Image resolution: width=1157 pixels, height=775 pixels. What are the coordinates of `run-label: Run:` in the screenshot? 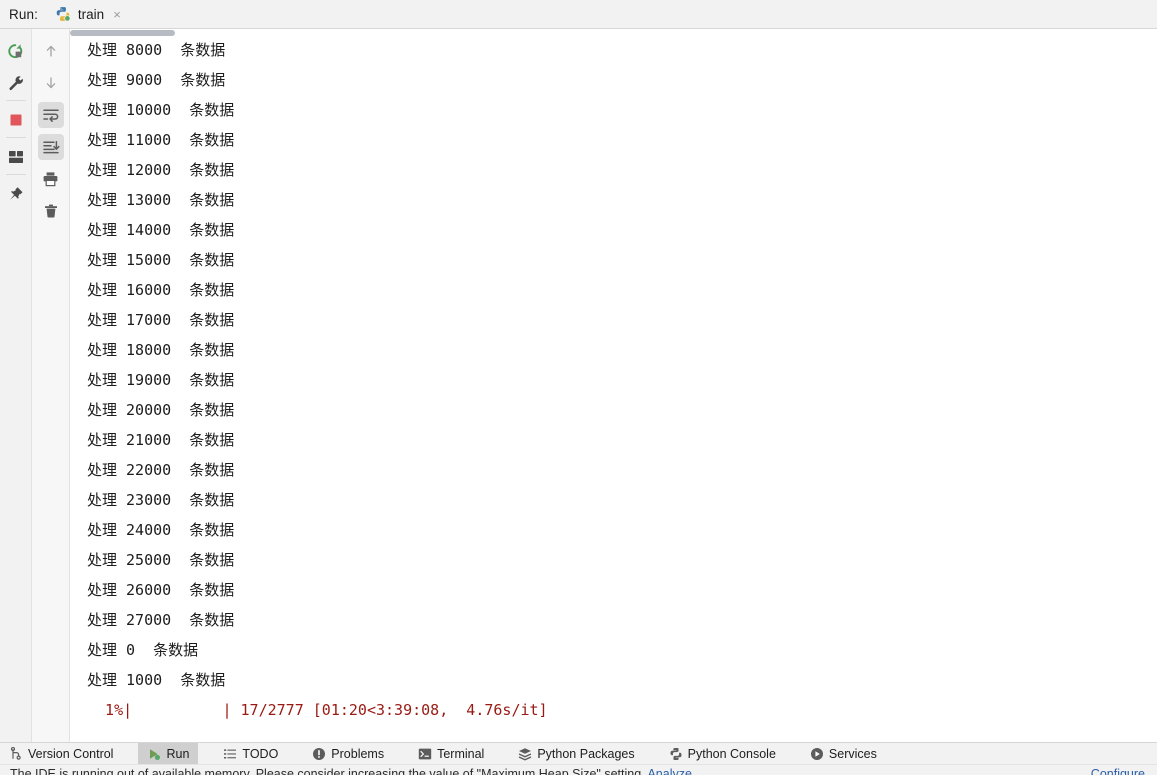 It's located at (23, 14).